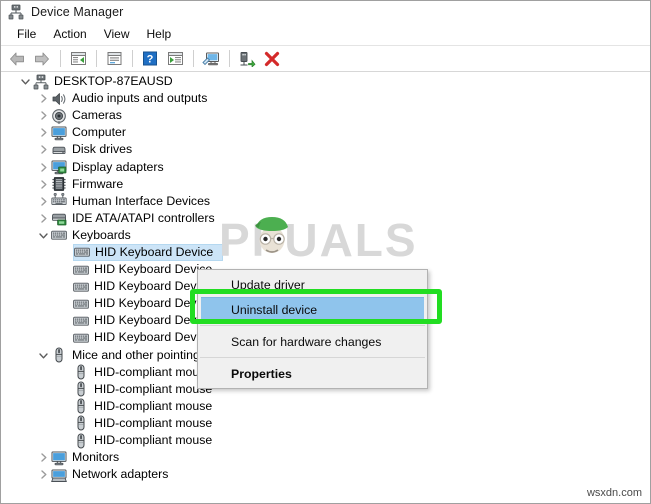 Image resolution: width=651 pixels, height=504 pixels. I want to click on tree-row: HID Keyboard Device, so click(326, 252).